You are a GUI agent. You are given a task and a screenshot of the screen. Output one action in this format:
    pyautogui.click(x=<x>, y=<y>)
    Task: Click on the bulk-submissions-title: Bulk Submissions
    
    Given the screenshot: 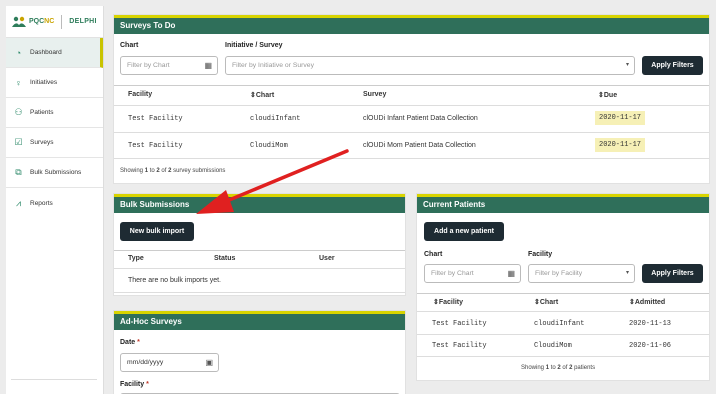 What is the action you would take?
    pyautogui.click(x=259, y=203)
    